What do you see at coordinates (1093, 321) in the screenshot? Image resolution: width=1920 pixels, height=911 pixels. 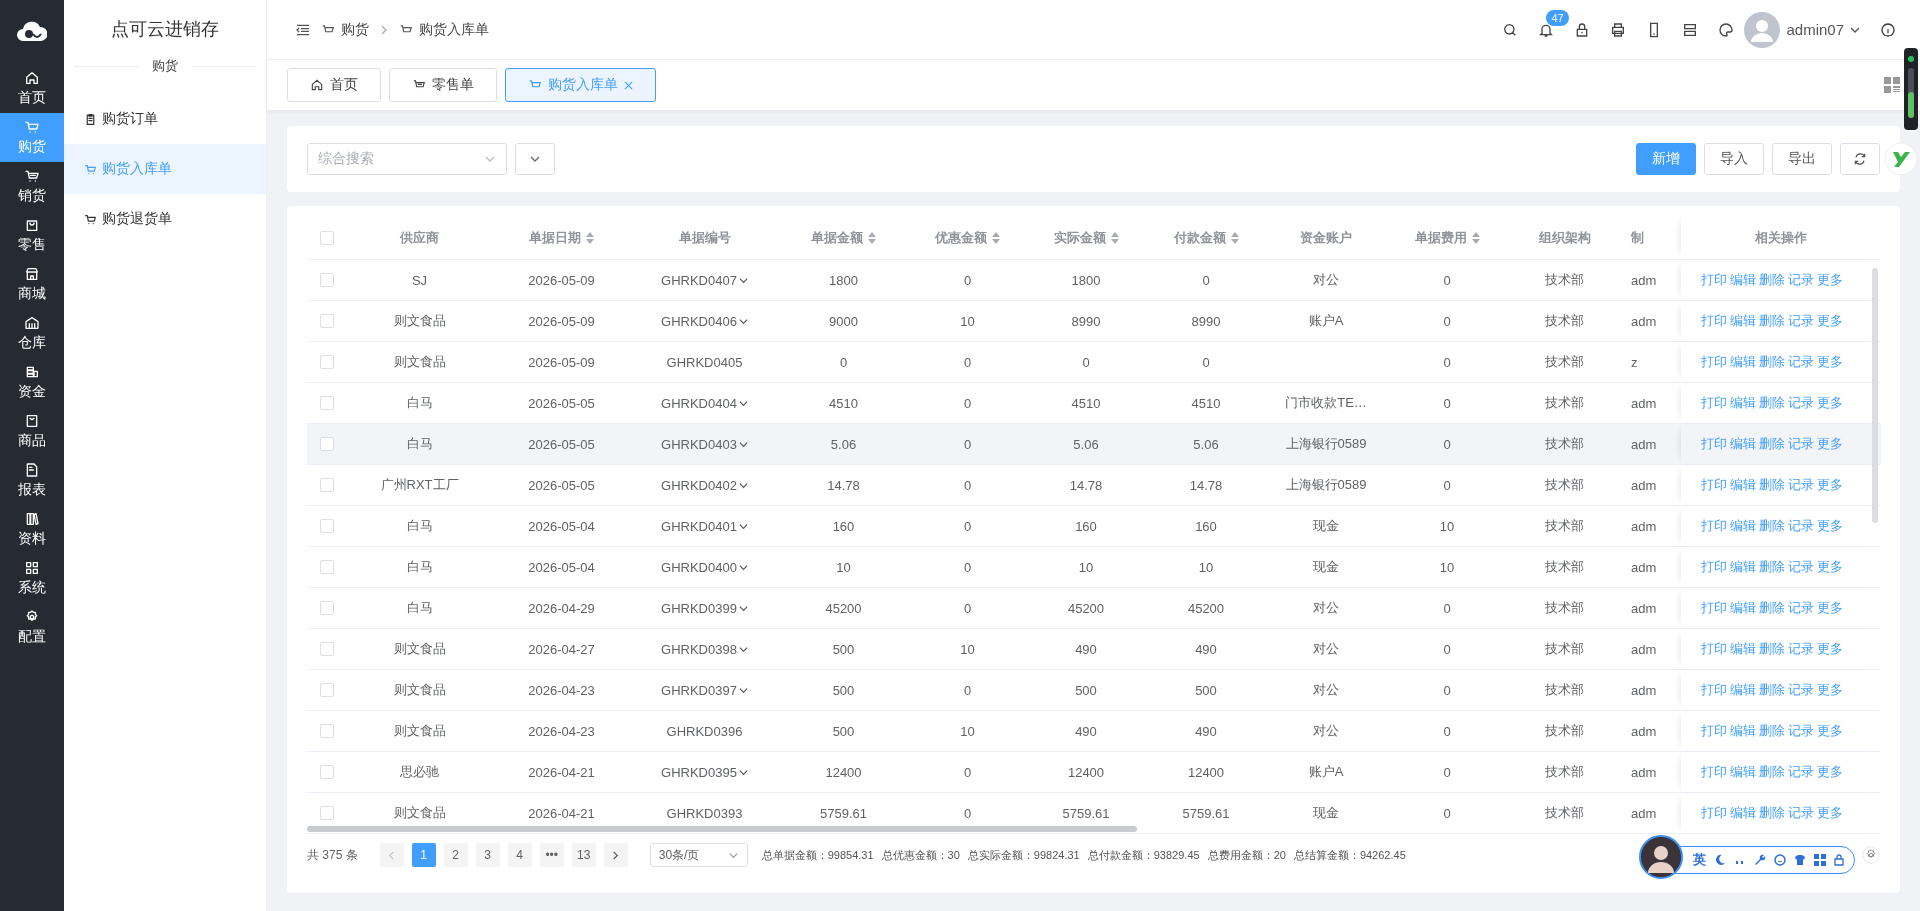 I see `table-row: 则文食品 2026-05-09 GHRKD0406 9000 10 8990 8990 账户A 0 技术部 adm 打印 编辑 删除 记录 更多` at bounding box center [1093, 321].